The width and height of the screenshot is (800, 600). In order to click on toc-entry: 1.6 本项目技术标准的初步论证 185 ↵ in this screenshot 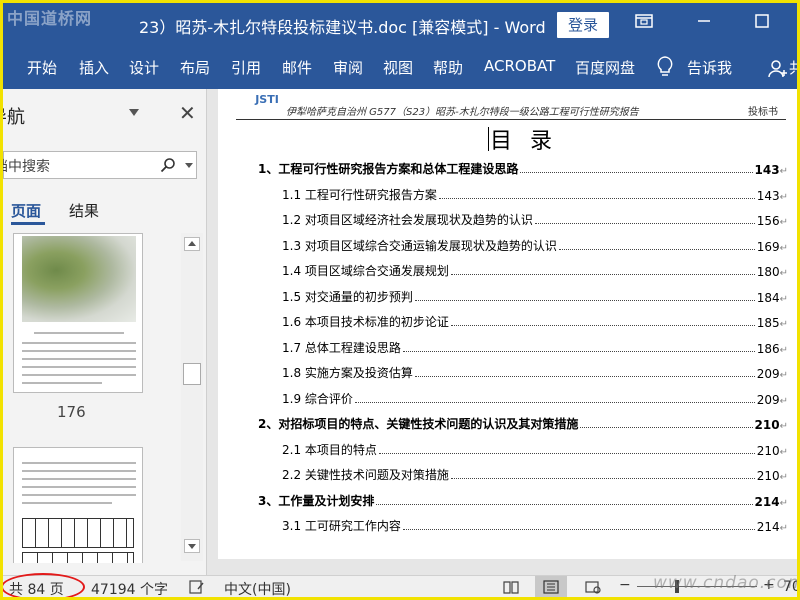, I will do `click(535, 321)`.